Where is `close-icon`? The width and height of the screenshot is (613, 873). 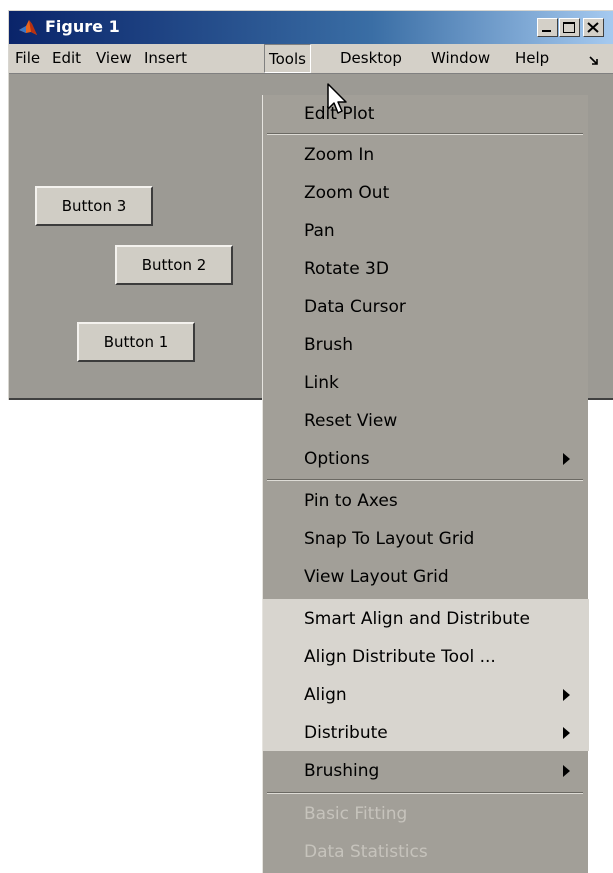 close-icon is located at coordinates (593, 27).